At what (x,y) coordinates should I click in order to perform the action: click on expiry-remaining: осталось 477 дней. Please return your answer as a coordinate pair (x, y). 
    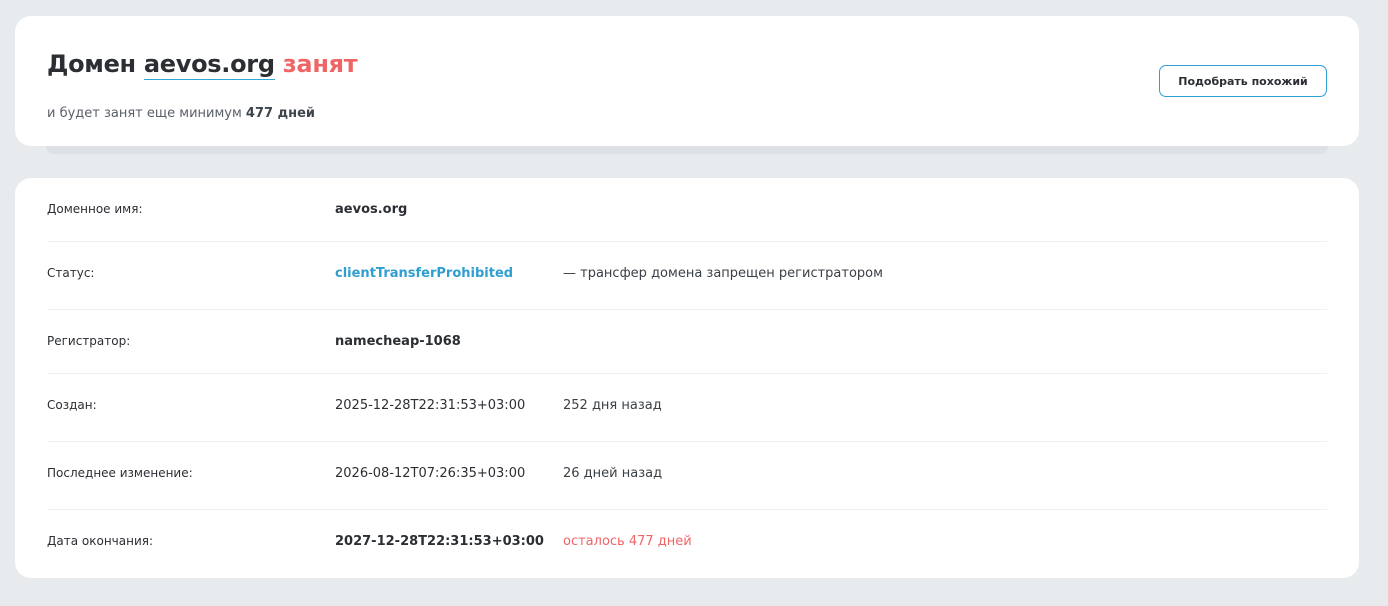
    Looking at the image, I should click on (627, 541).